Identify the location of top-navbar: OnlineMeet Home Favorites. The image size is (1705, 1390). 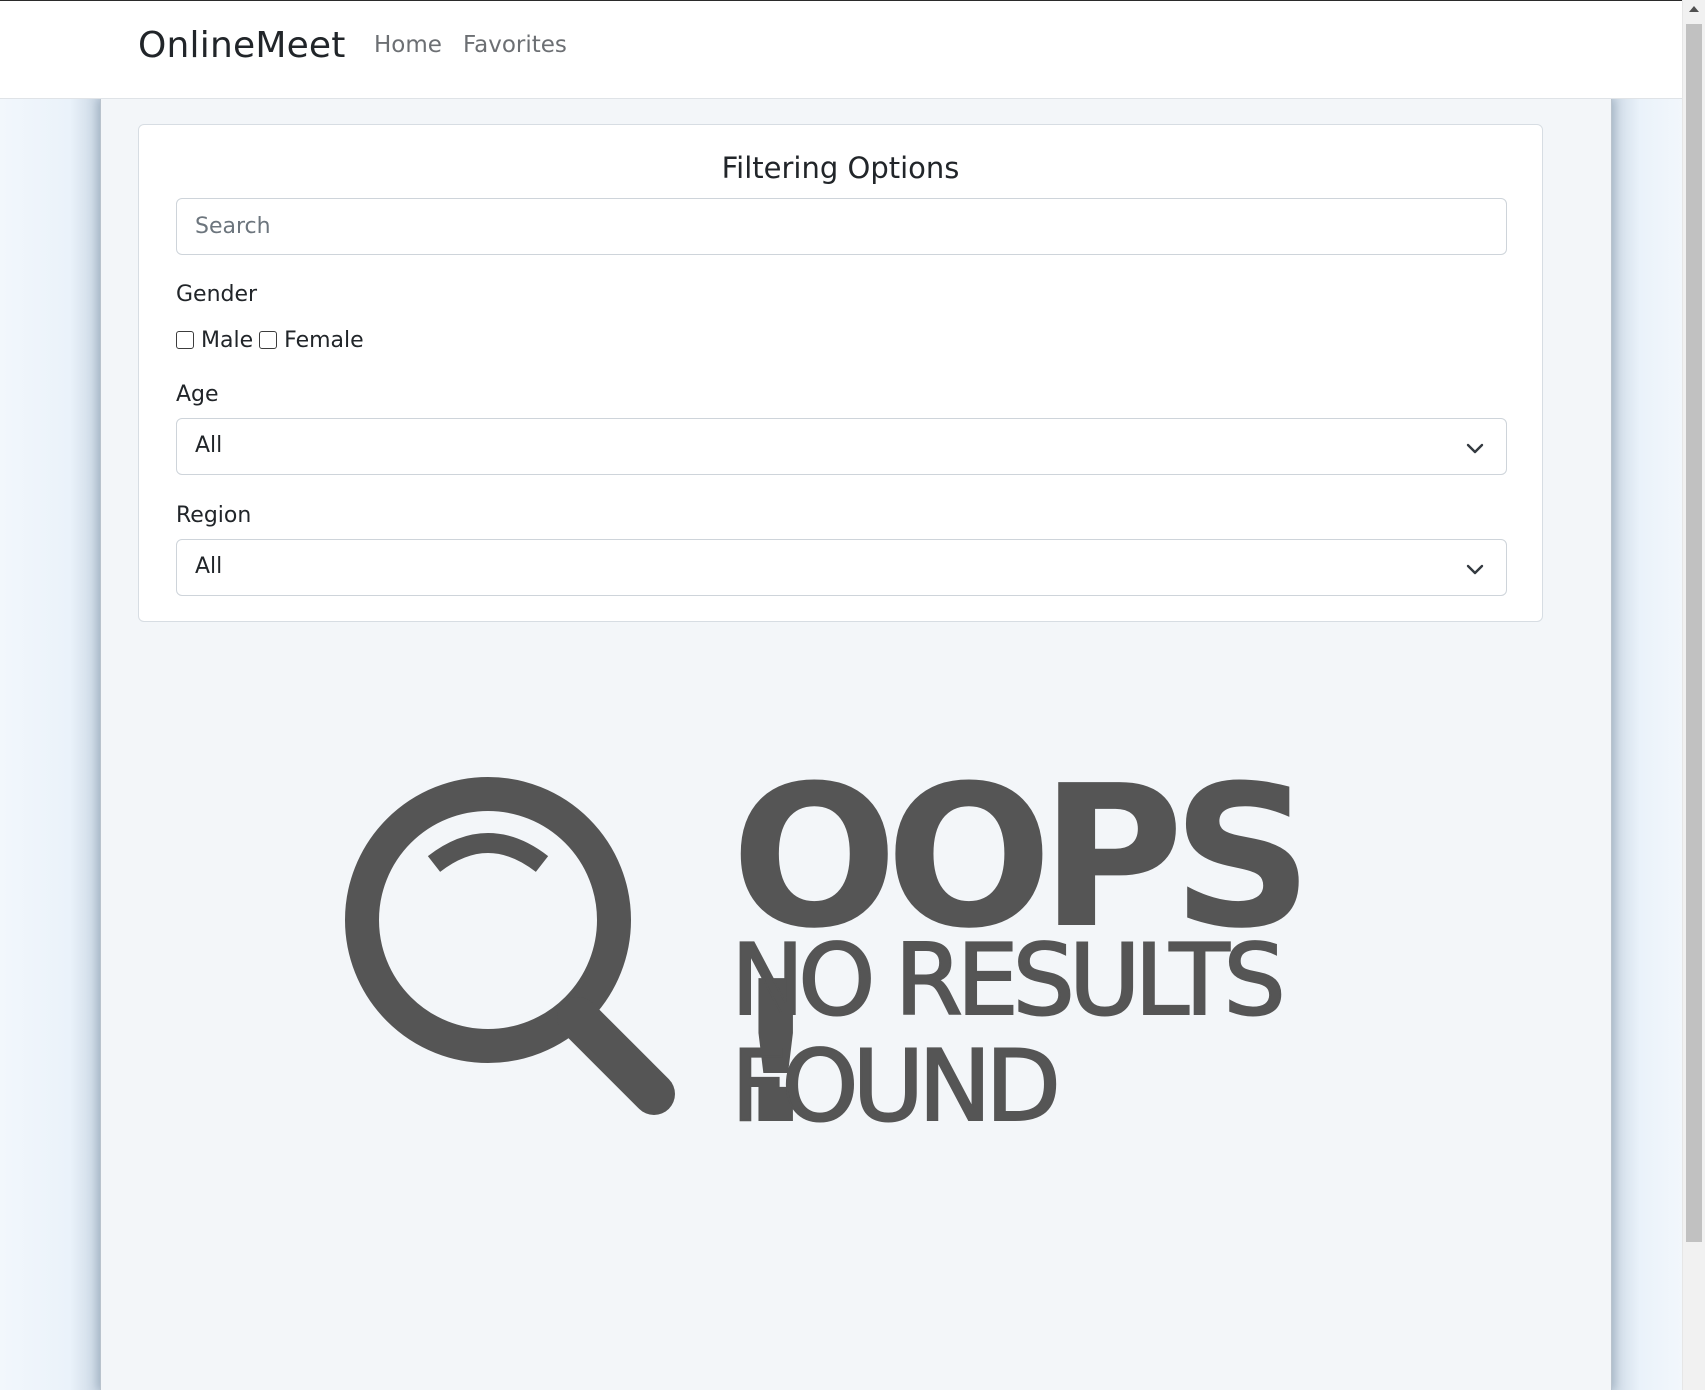
(841, 49).